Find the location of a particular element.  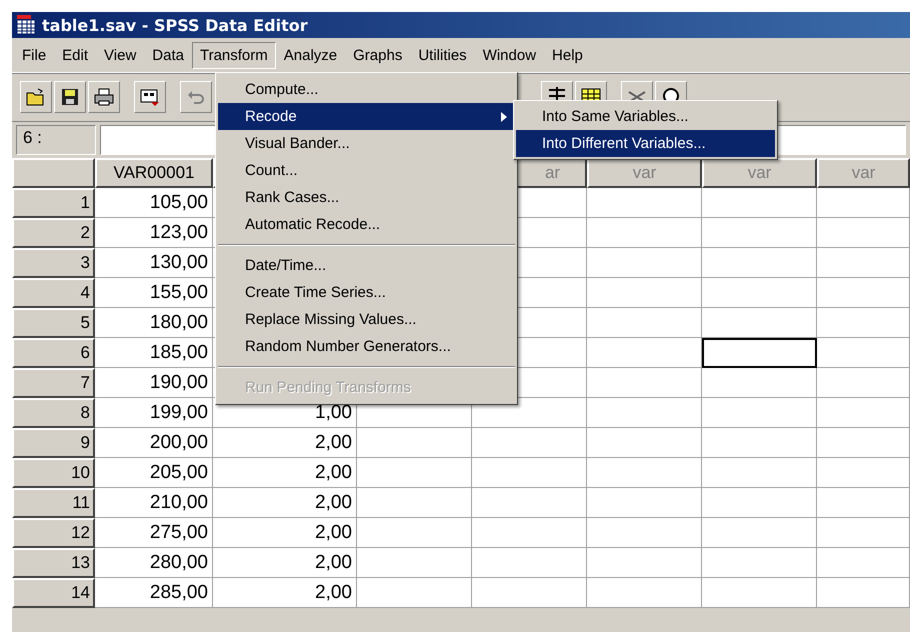

column-header: VAR00001 is located at coordinates (154, 173).